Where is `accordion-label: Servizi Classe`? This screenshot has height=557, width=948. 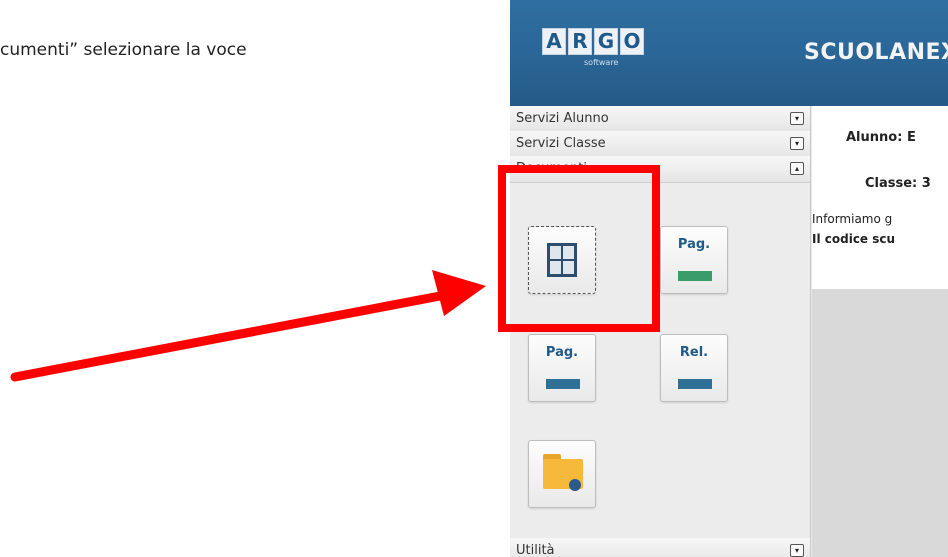
accordion-label: Servizi Classe is located at coordinates (561, 143).